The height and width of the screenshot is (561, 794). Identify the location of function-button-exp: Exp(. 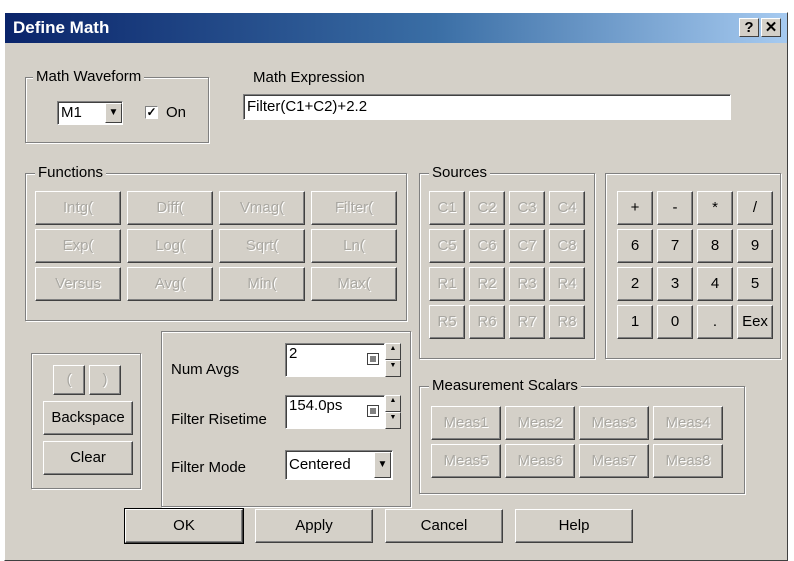
(78, 246).